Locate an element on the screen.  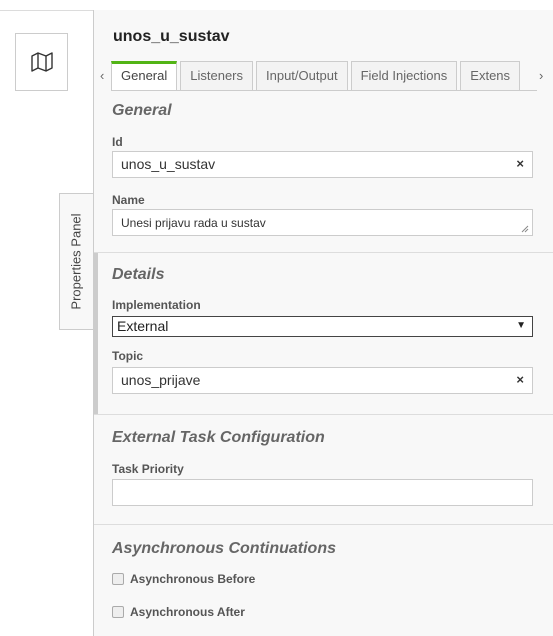
tab-field-injections: Field Injections is located at coordinates (404, 75).